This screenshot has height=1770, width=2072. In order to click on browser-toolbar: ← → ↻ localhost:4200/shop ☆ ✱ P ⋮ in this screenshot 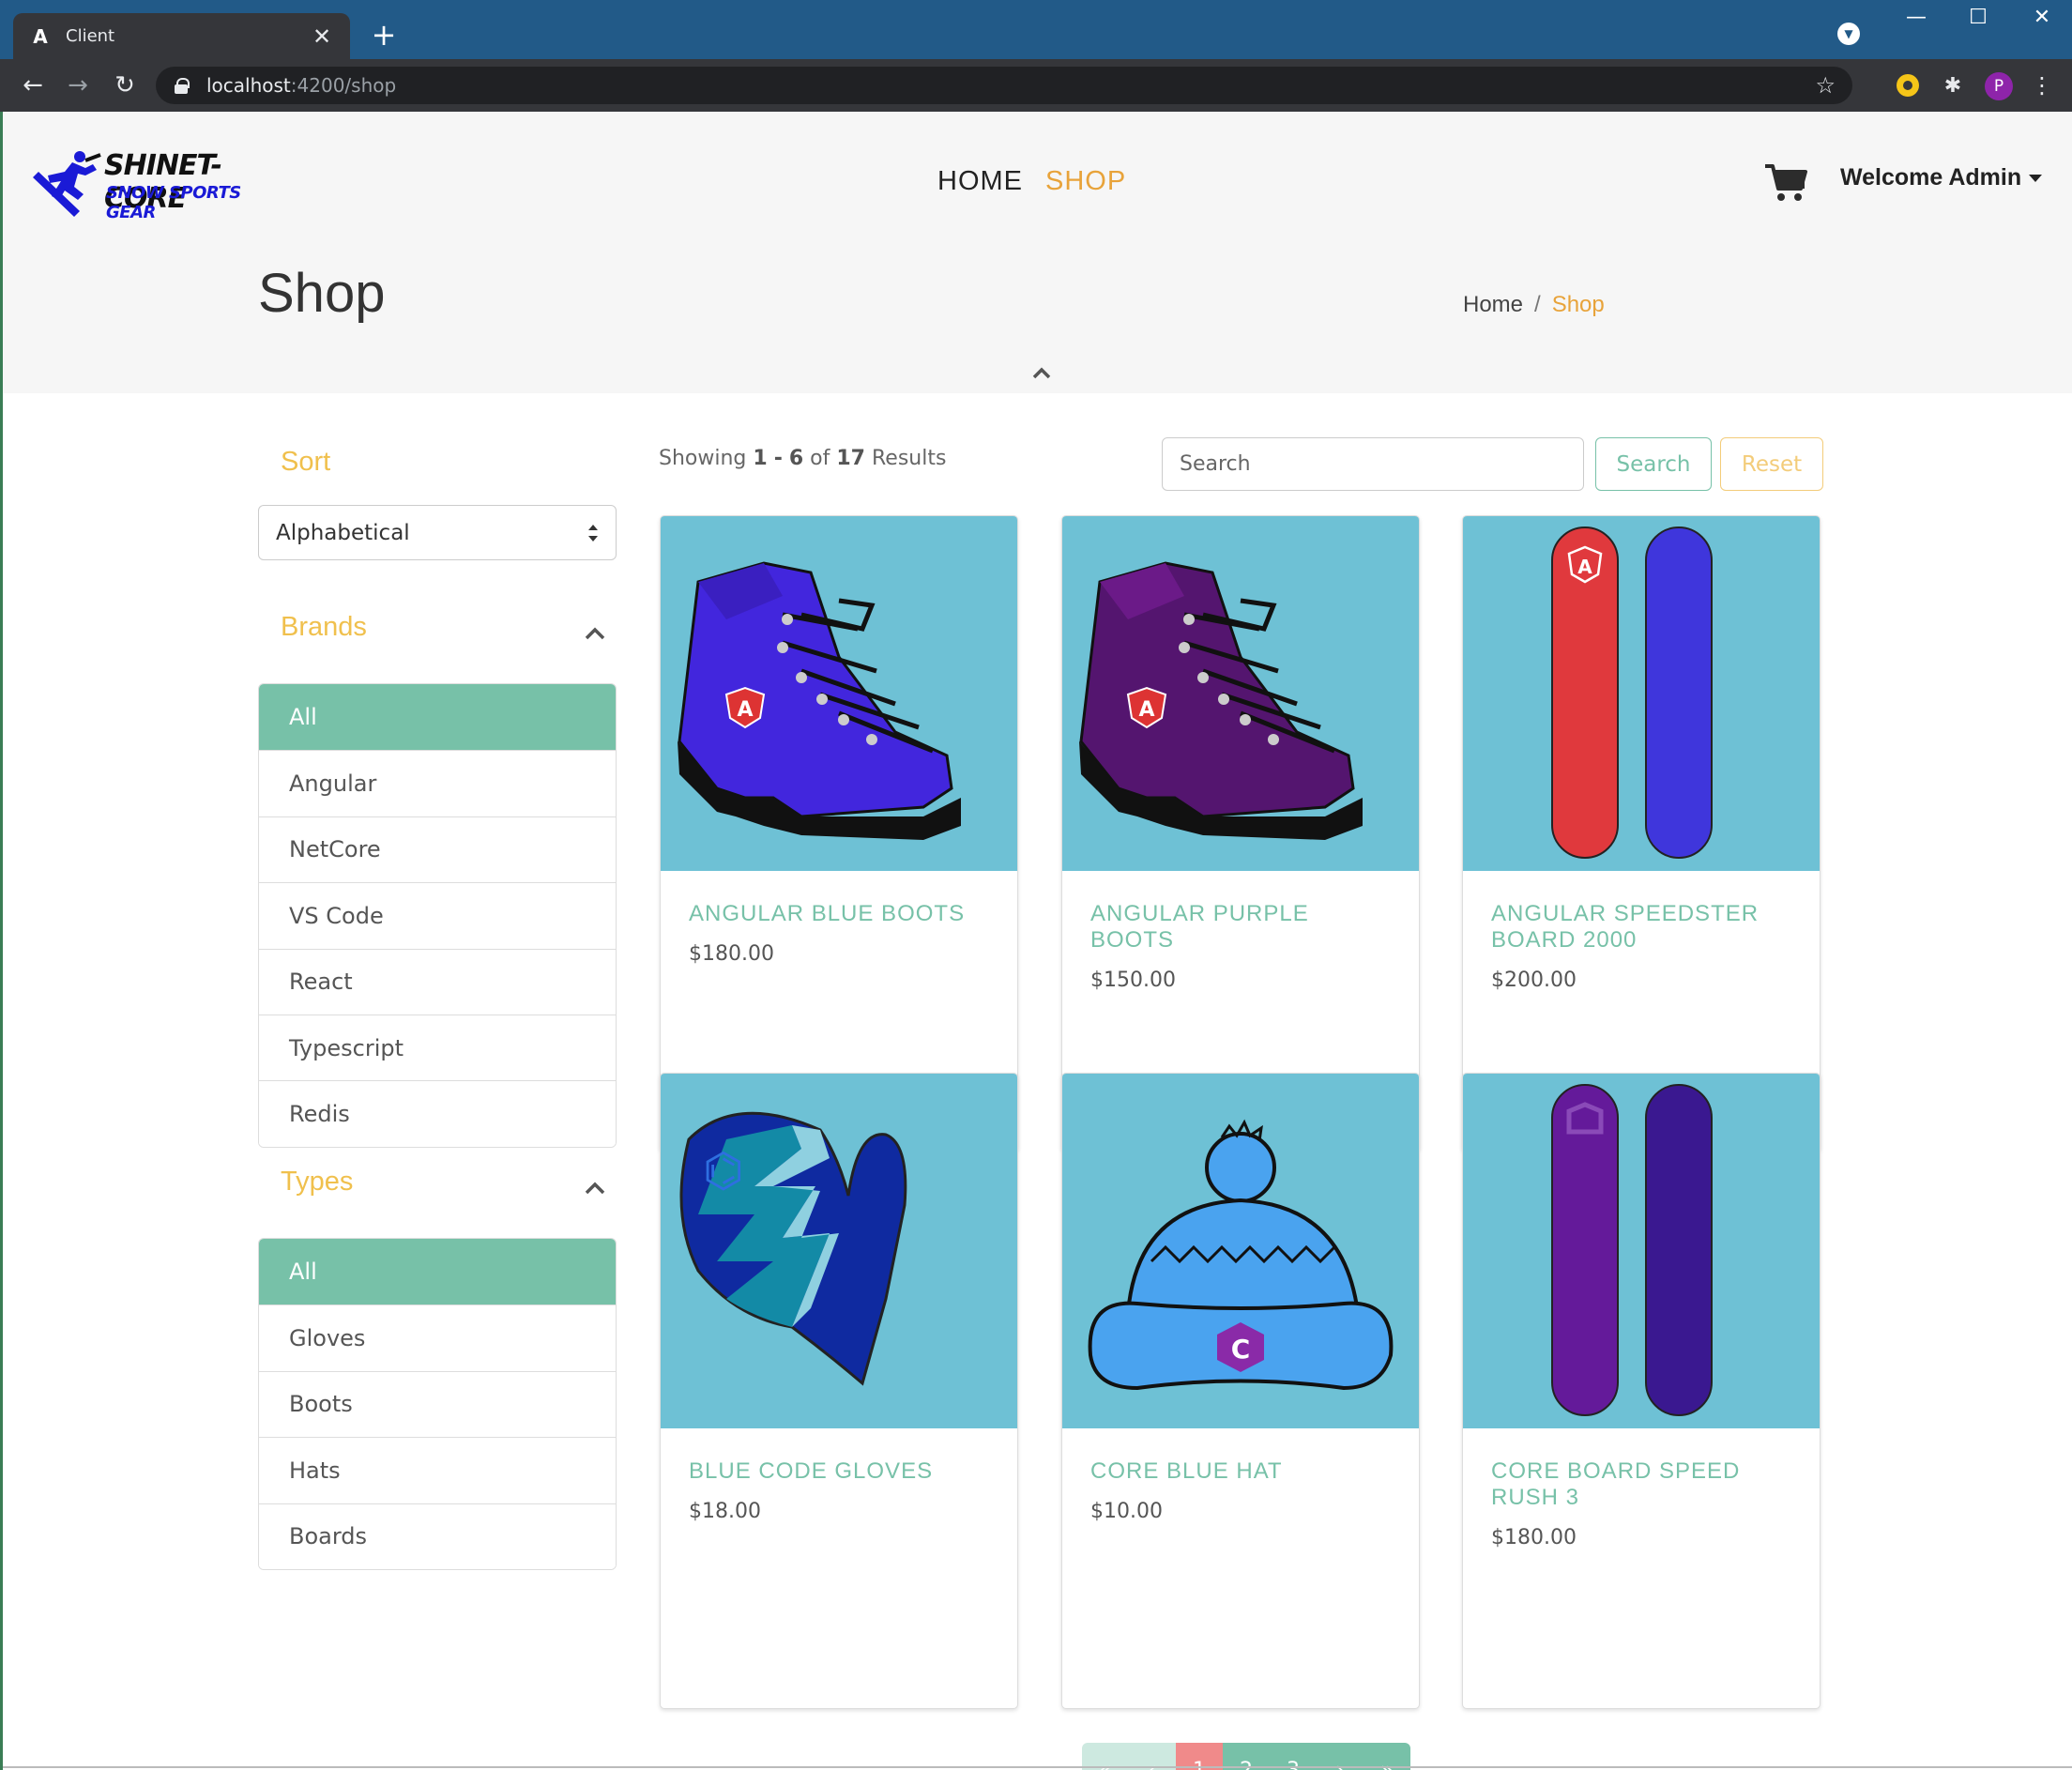, I will do `click(1036, 85)`.